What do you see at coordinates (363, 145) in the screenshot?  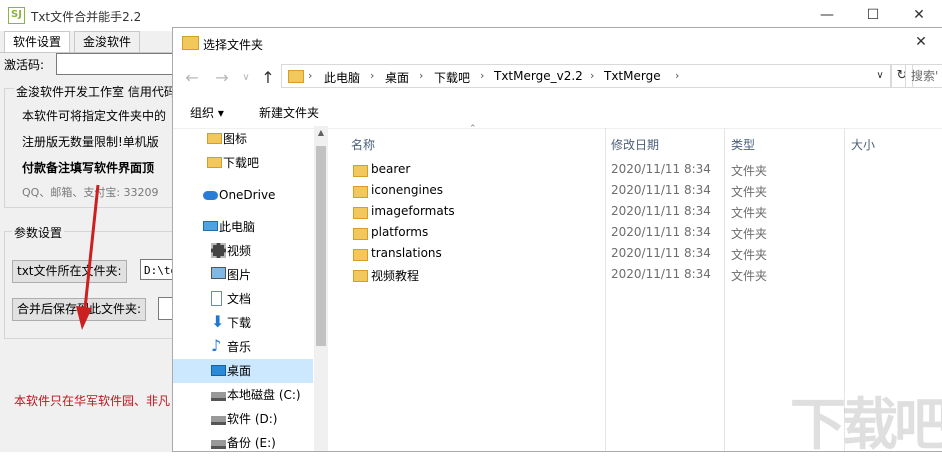 I see `column-header-name: 名称` at bounding box center [363, 145].